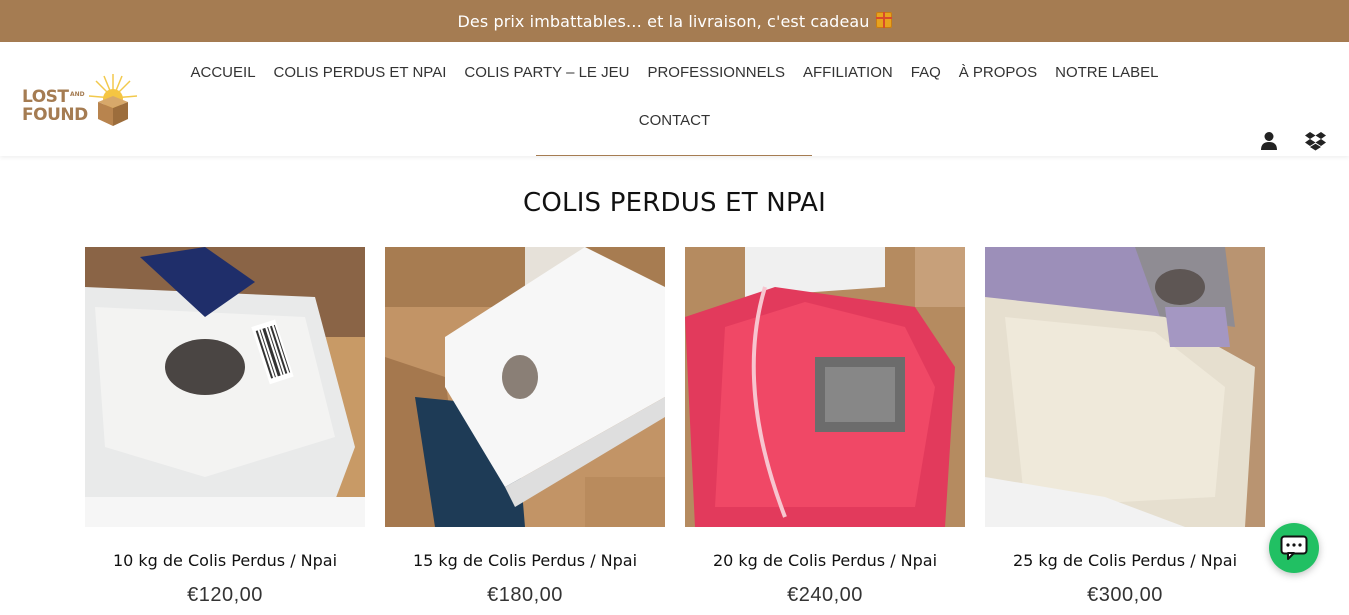  I want to click on product-name: 10 kg de Colis Perdus / Npai, so click(225, 560).